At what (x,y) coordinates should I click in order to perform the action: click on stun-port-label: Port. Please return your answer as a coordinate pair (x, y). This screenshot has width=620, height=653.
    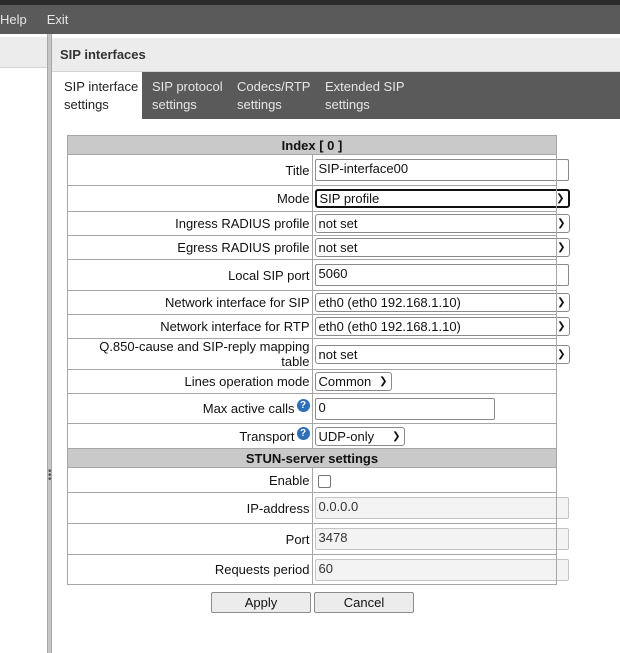
    Looking at the image, I should click on (190, 539).